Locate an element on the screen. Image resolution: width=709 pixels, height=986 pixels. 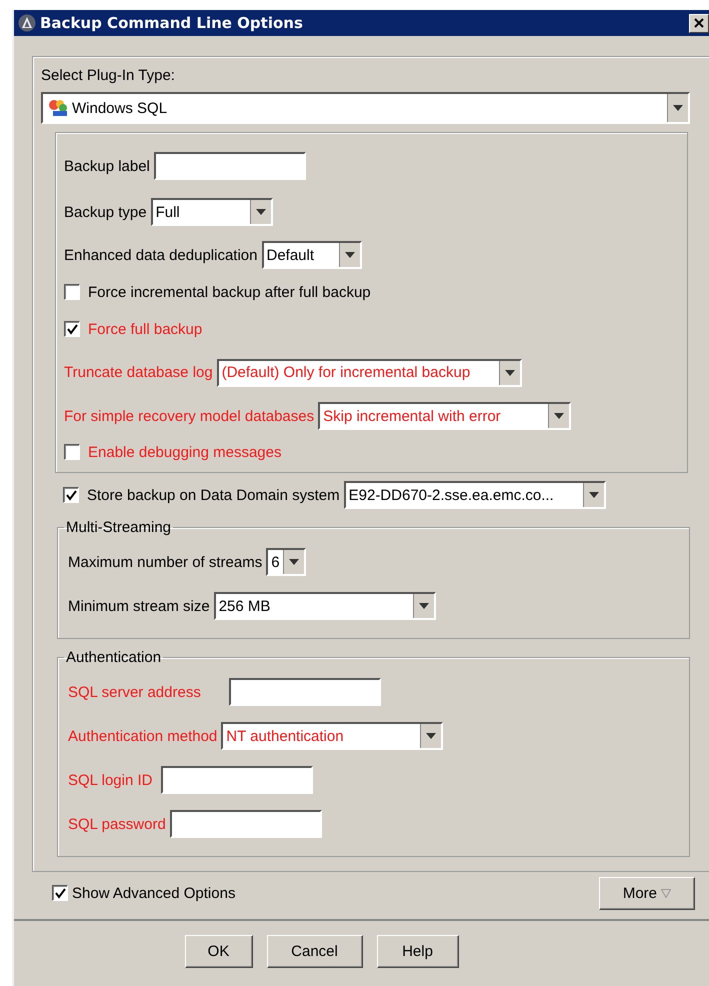
plugin-type-label: Select Plug-In Type: is located at coordinates (108, 75).